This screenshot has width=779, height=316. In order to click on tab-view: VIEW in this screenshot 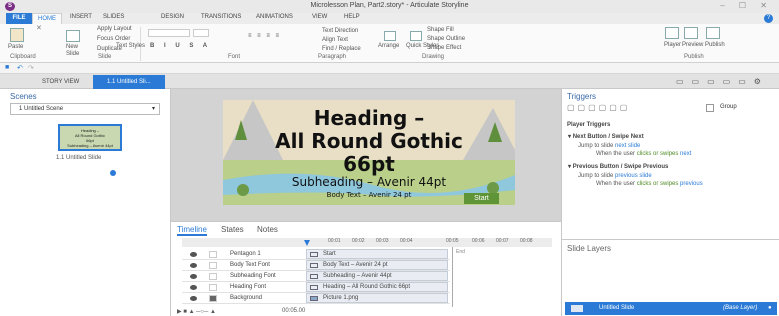, I will do `click(319, 17)`.